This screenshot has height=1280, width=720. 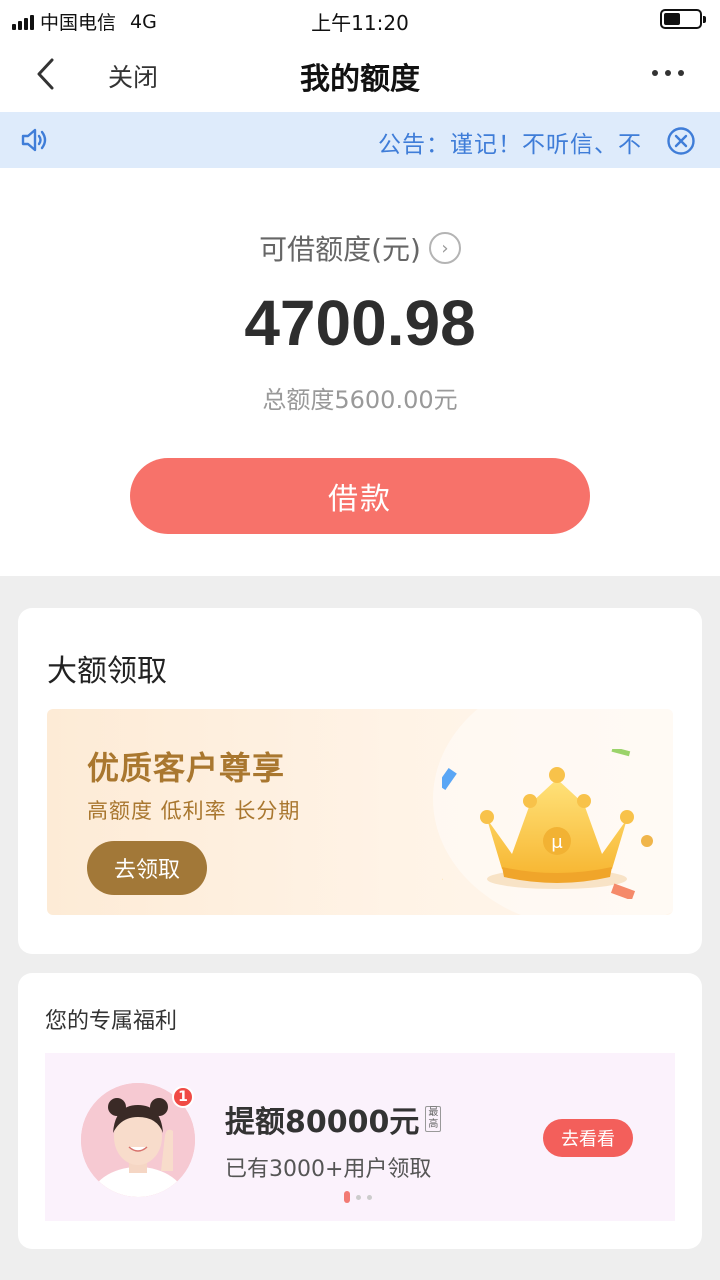 I want to click on battery-icon, so click(x=683, y=19).